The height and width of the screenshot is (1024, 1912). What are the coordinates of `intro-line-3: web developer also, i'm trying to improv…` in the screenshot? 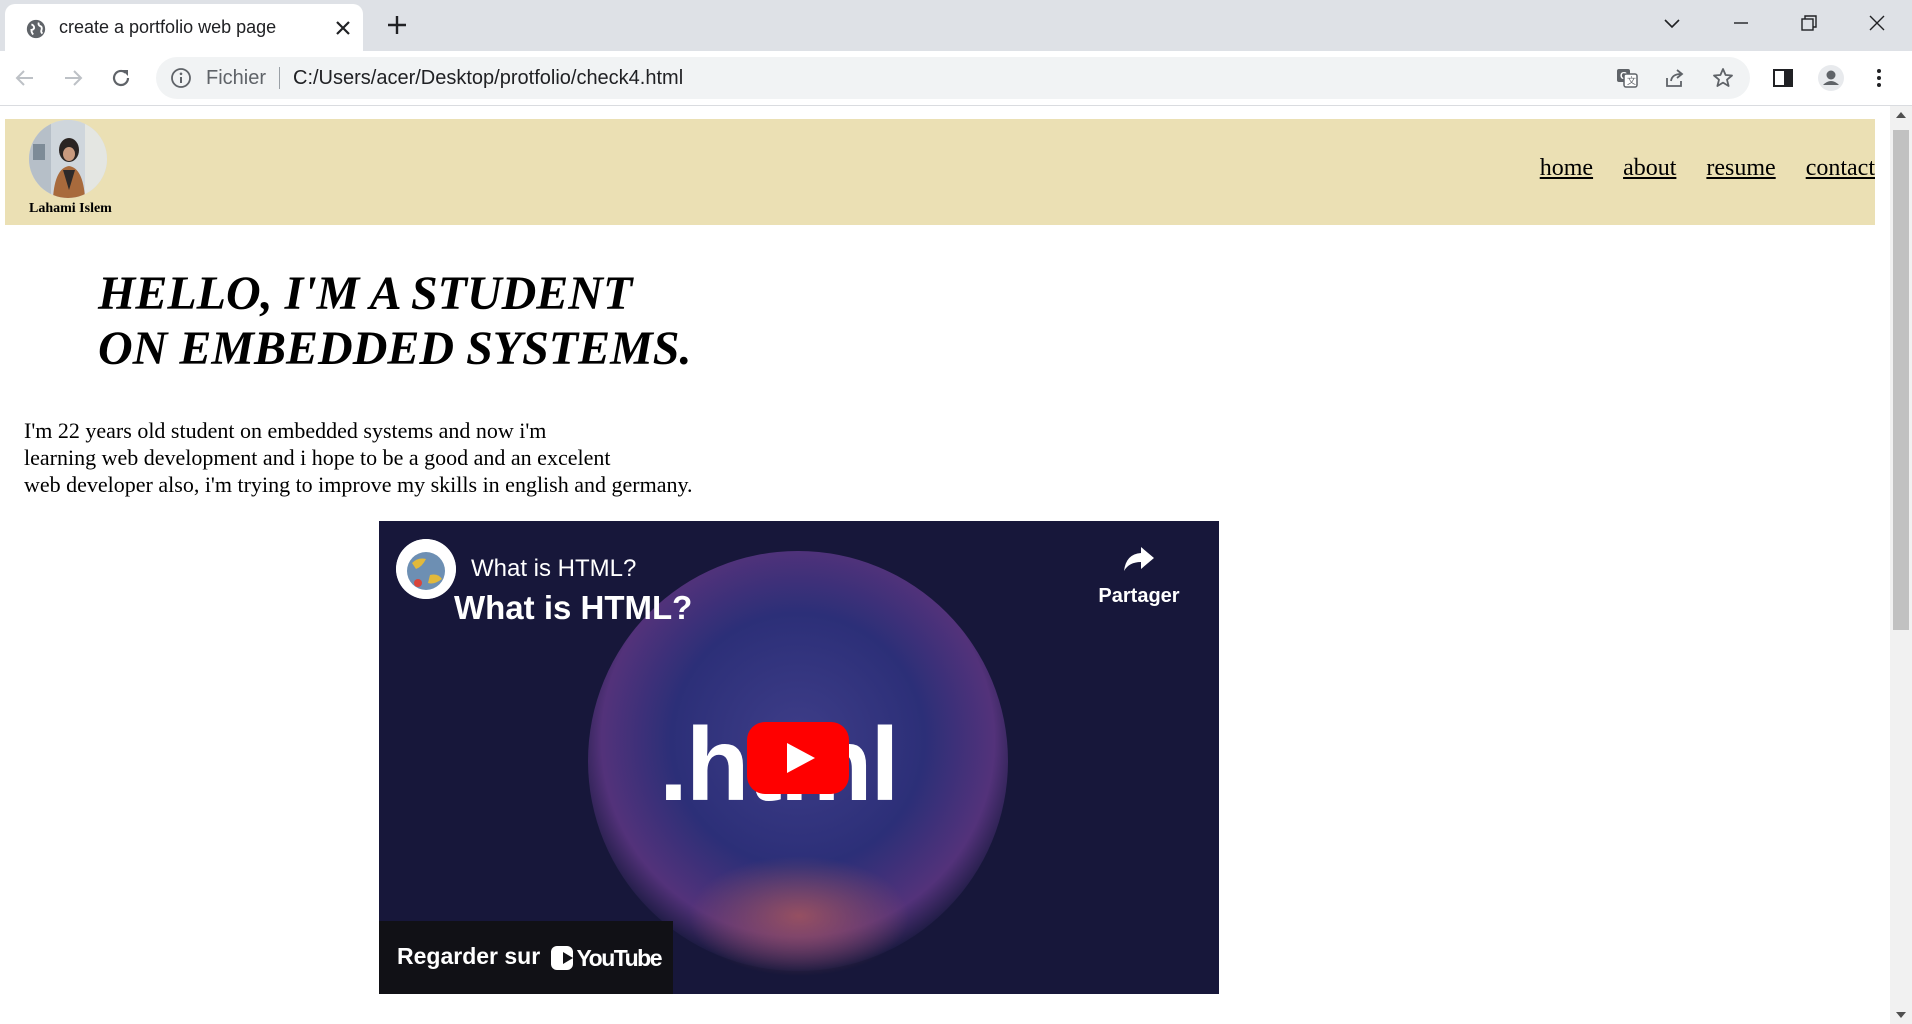 It's located at (358, 484).